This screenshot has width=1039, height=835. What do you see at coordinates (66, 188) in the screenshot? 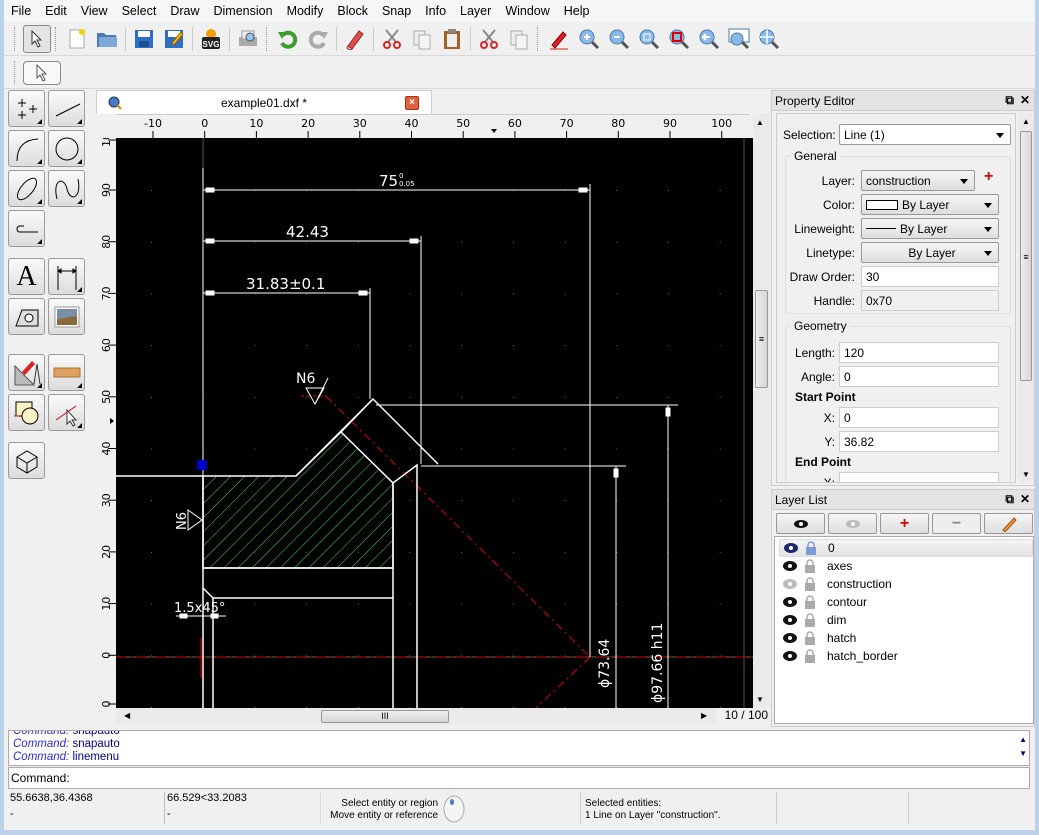
I see `spline-tool-button` at bounding box center [66, 188].